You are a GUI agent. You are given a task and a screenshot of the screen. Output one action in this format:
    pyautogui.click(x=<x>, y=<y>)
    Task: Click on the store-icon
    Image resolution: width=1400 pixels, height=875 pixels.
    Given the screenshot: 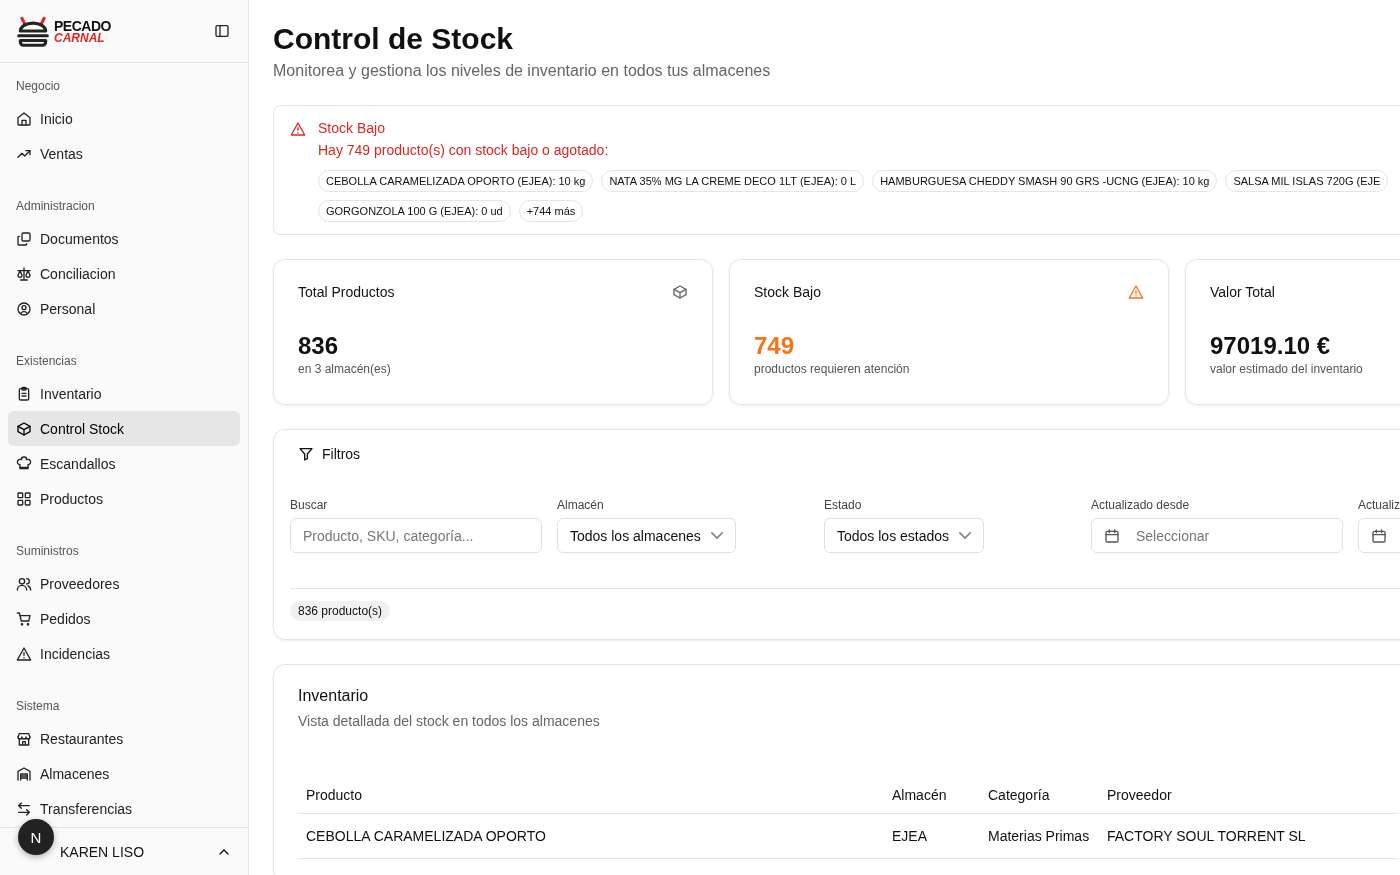 What is the action you would take?
    pyautogui.click(x=24, y=738)
    